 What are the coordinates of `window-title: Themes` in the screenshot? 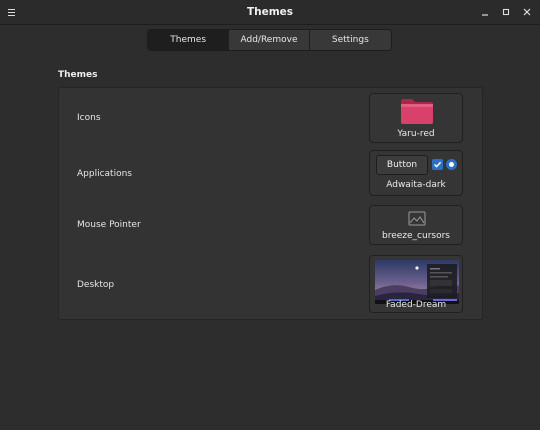 It's located at (270, 12).